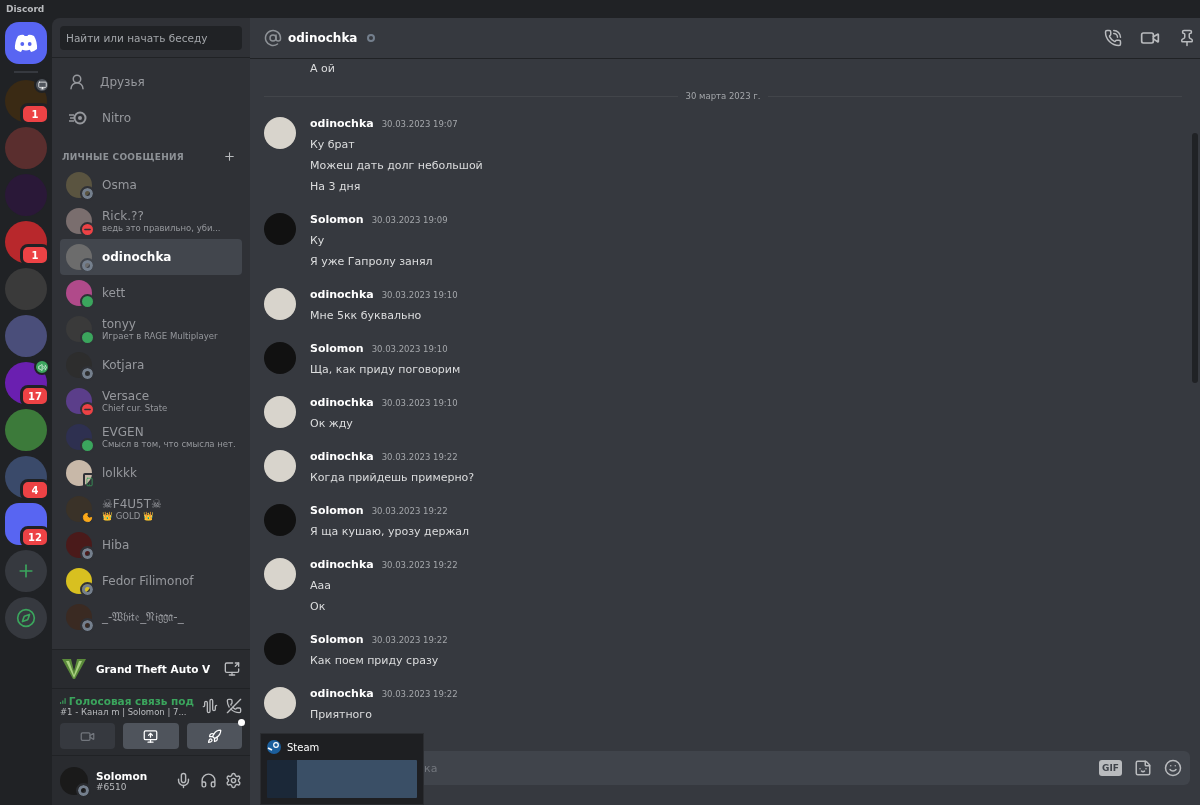  I want to click on message-text: Ааа, so click(321, 586).